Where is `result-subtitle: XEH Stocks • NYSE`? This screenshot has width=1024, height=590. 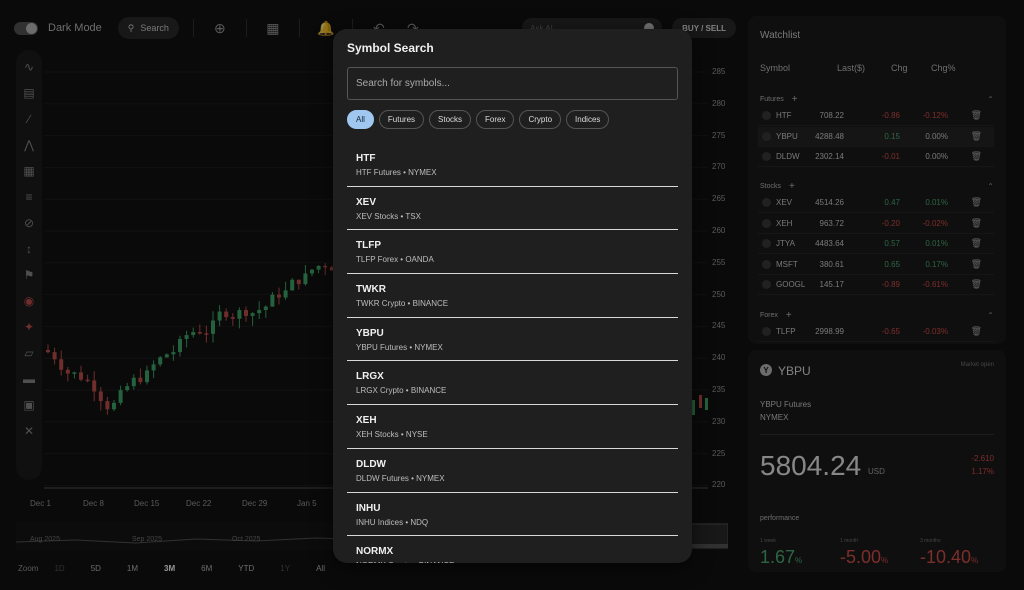 result-subtitle: XEH Stocks • NYSE is located at coordinates (392, 435).